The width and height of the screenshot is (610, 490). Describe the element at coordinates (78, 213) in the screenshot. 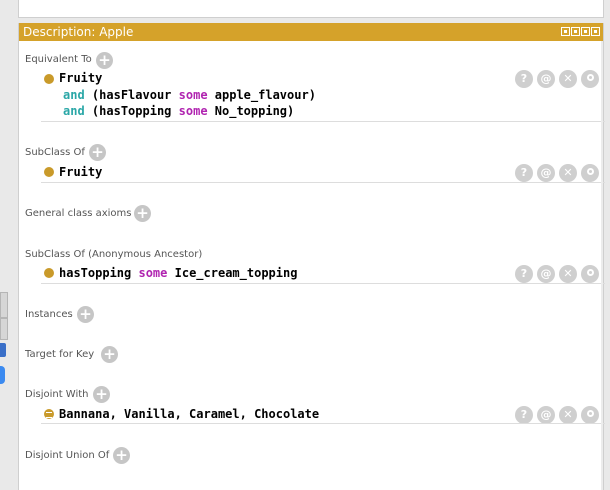

I see `section-general-class-axioms-label: General class axioms` at that location.